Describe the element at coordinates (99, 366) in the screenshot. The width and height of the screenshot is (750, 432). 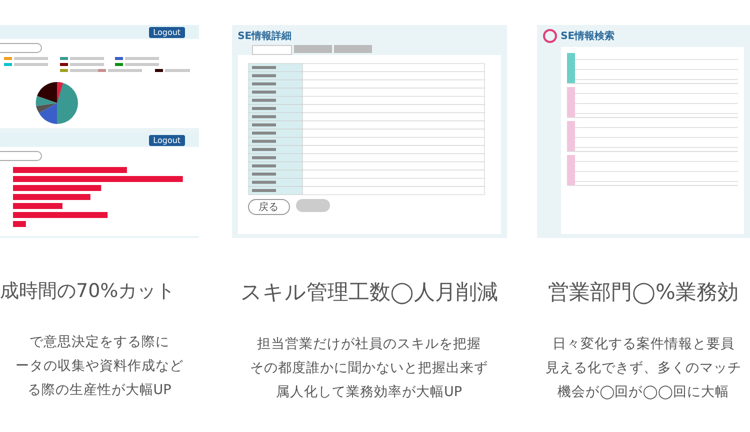
I see `feature-text: ータの収集や資料作成など` at that location.